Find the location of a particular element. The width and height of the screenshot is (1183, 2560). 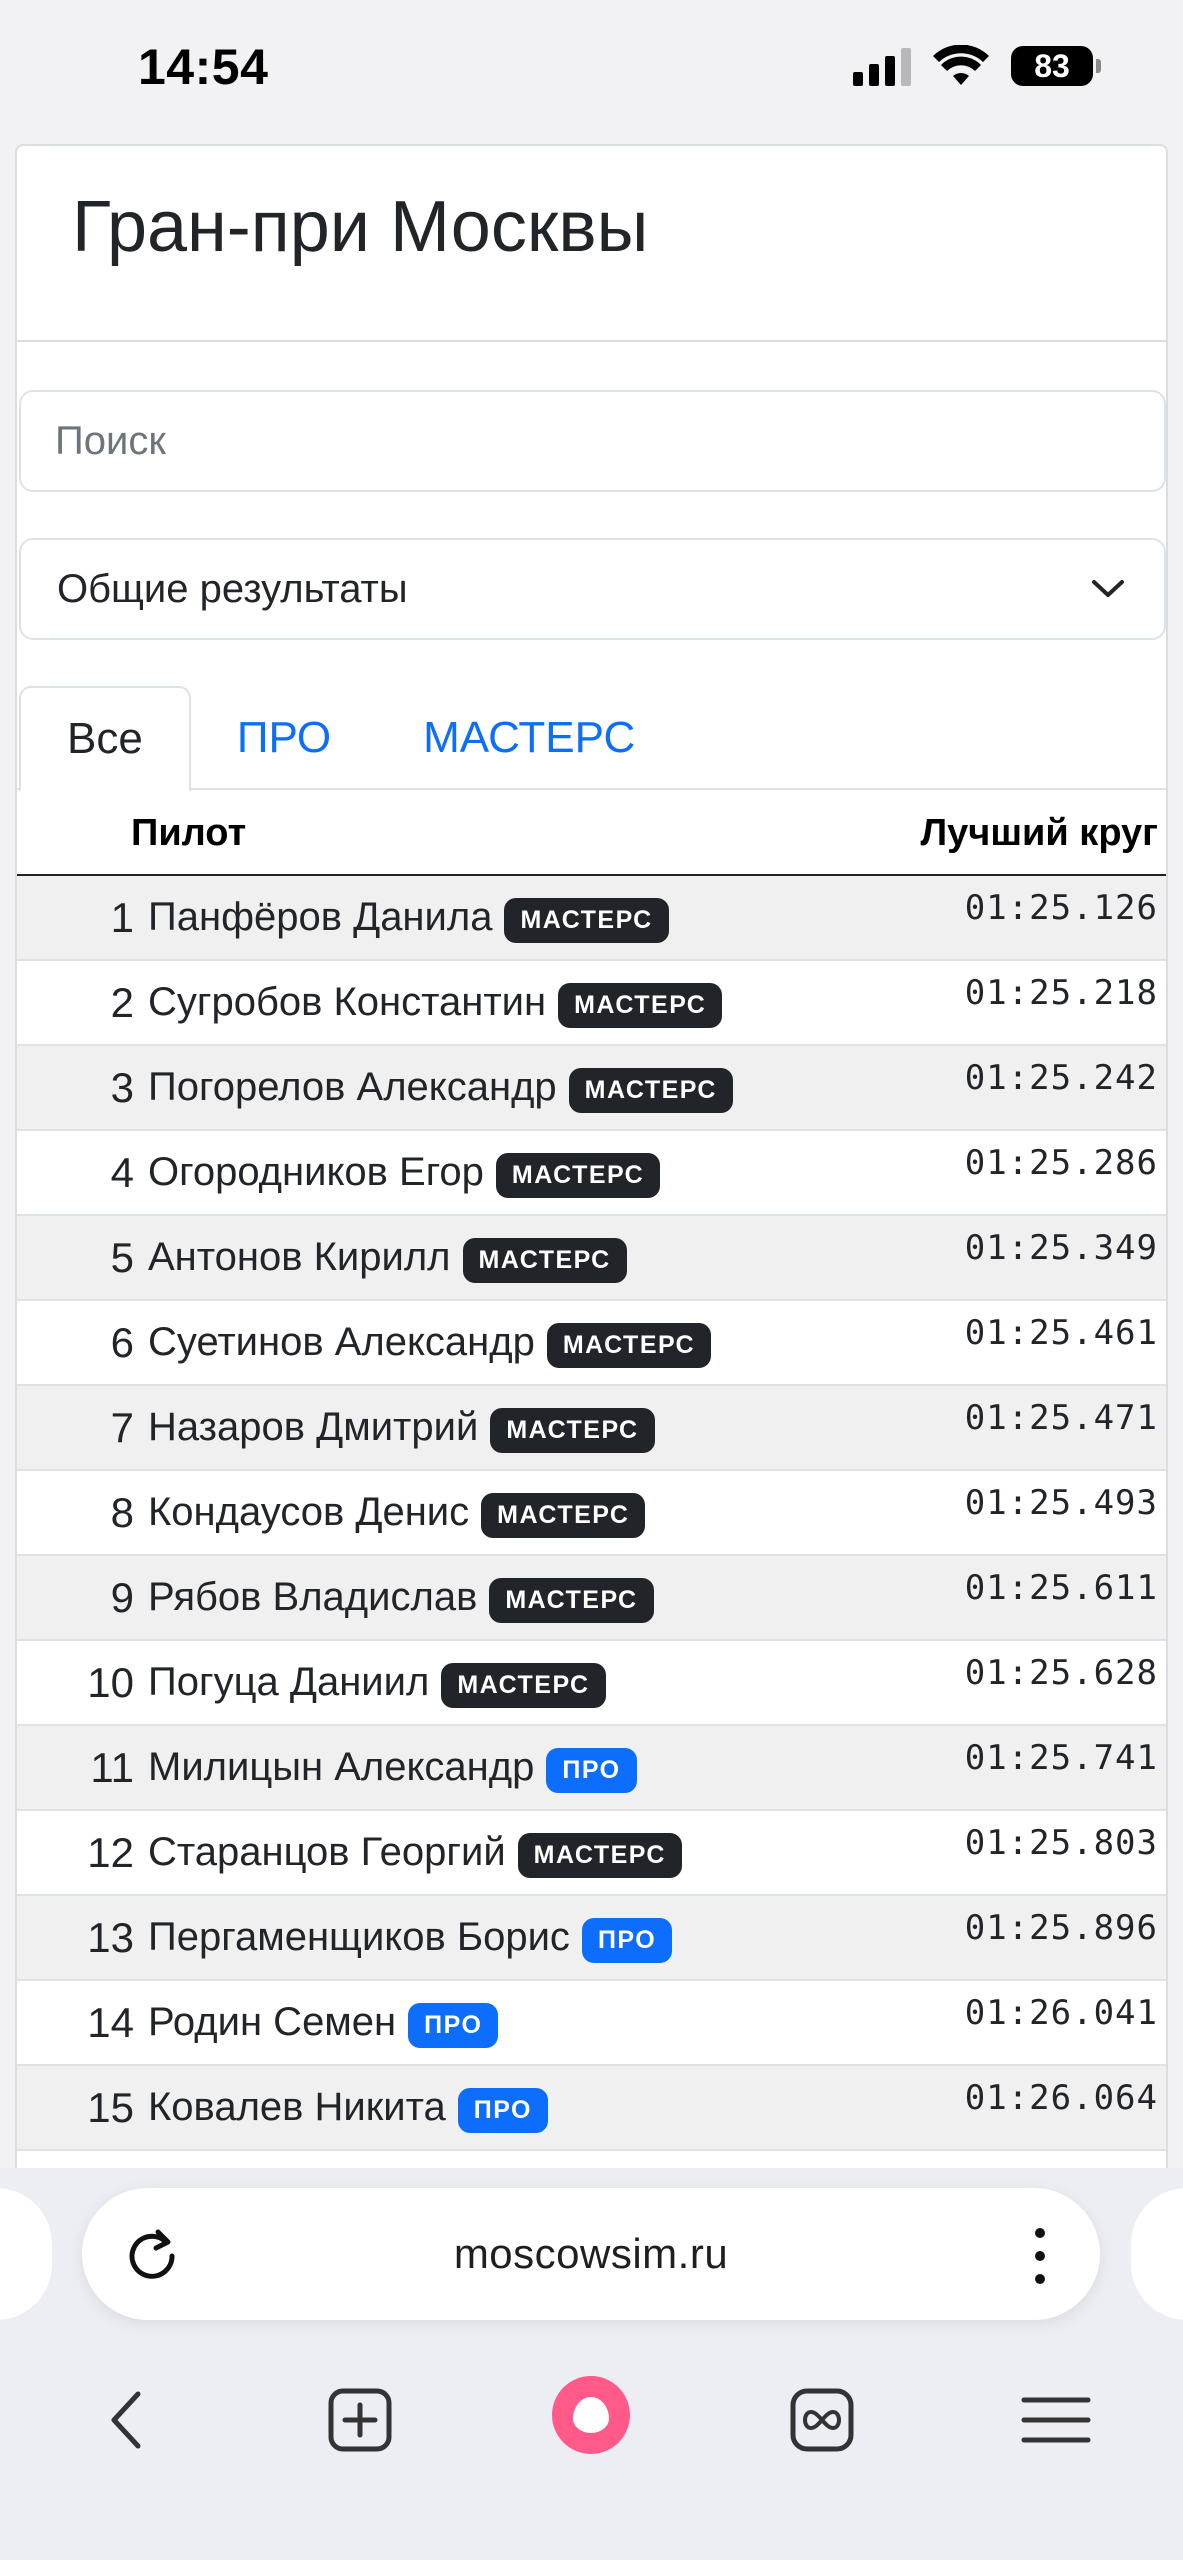

pilot-cell: Суетинов Александр МАСТЕРС is located at coordinates (430, 1342).